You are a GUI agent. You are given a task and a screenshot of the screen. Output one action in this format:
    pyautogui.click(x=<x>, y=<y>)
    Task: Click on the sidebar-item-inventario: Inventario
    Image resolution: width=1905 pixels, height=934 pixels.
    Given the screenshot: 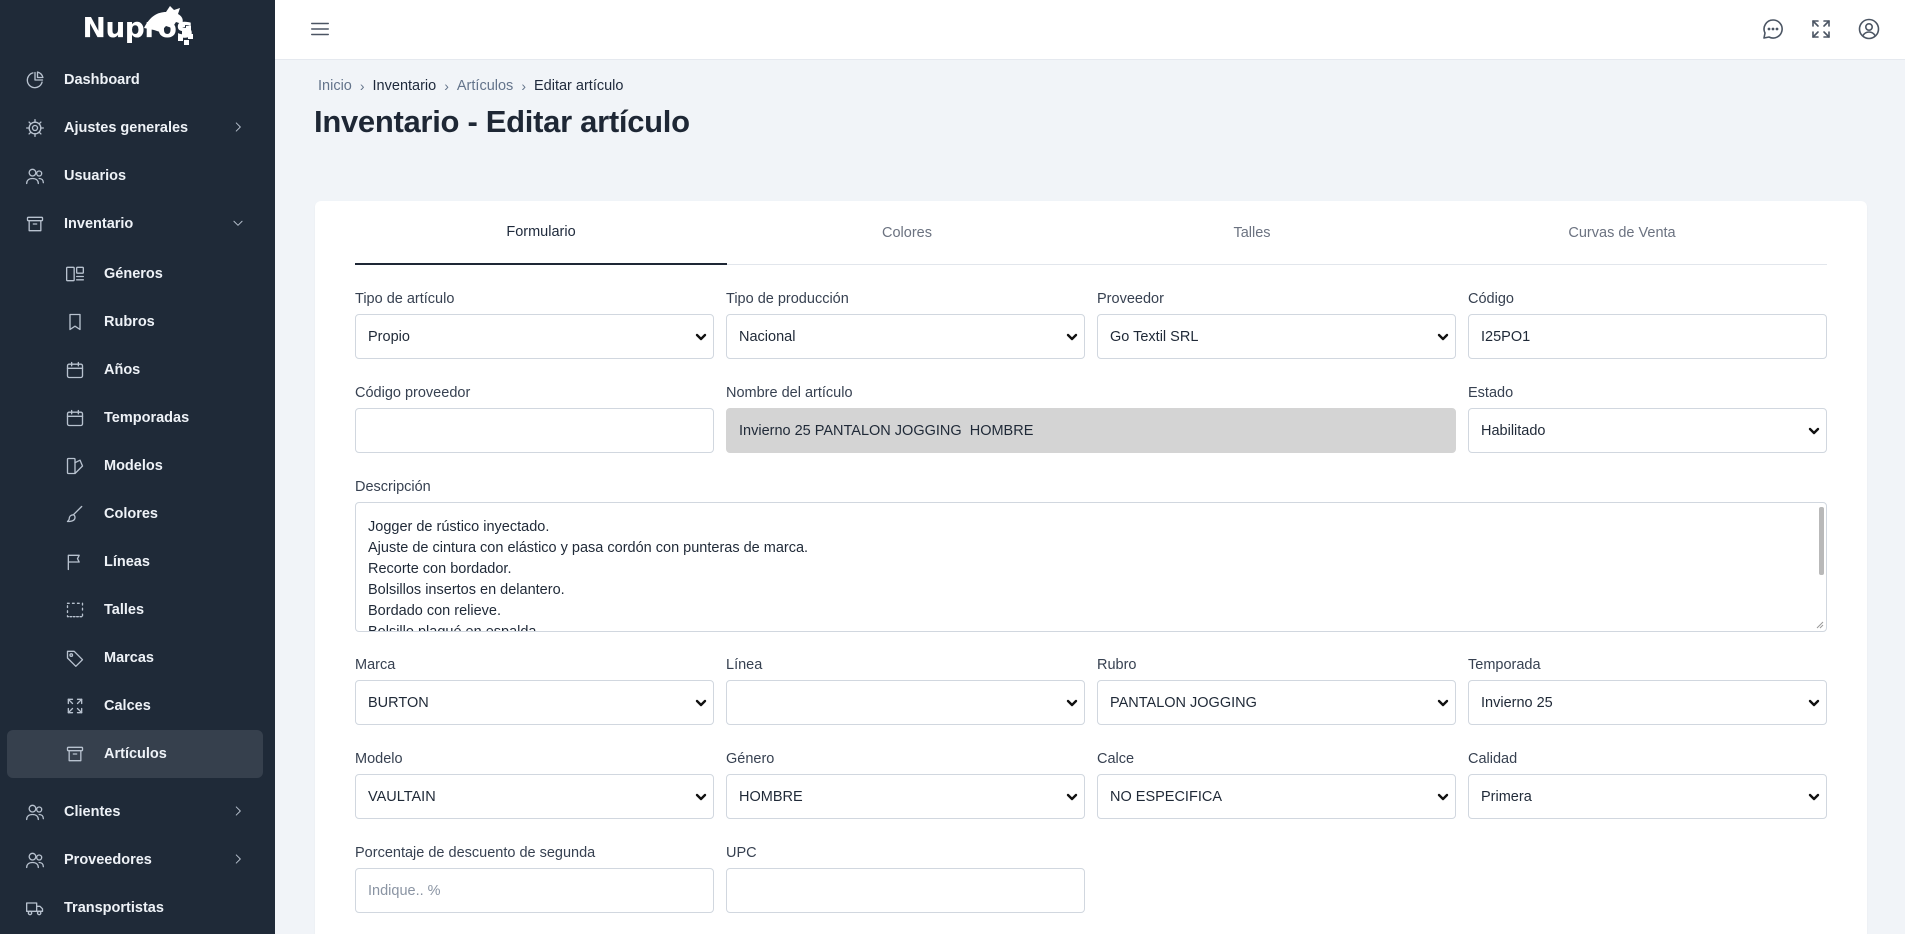 What is the action you would take?
    pyautogui.click(x=137, y=224)
    